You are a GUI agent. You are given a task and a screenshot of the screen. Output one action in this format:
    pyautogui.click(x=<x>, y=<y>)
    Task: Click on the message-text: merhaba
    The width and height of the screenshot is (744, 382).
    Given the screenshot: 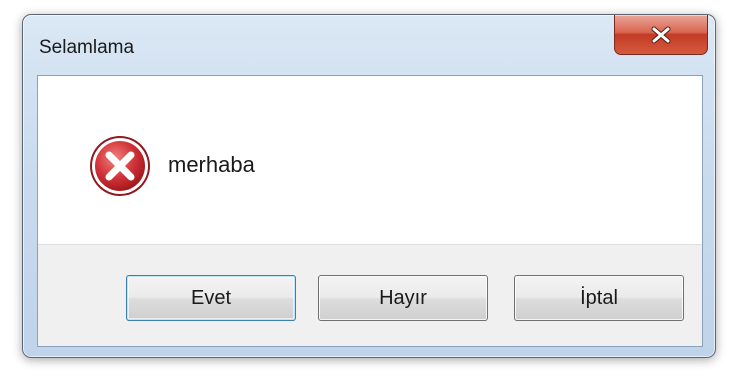 What is the action you would take?
    pyautogui.click(x=211, y=164)
    